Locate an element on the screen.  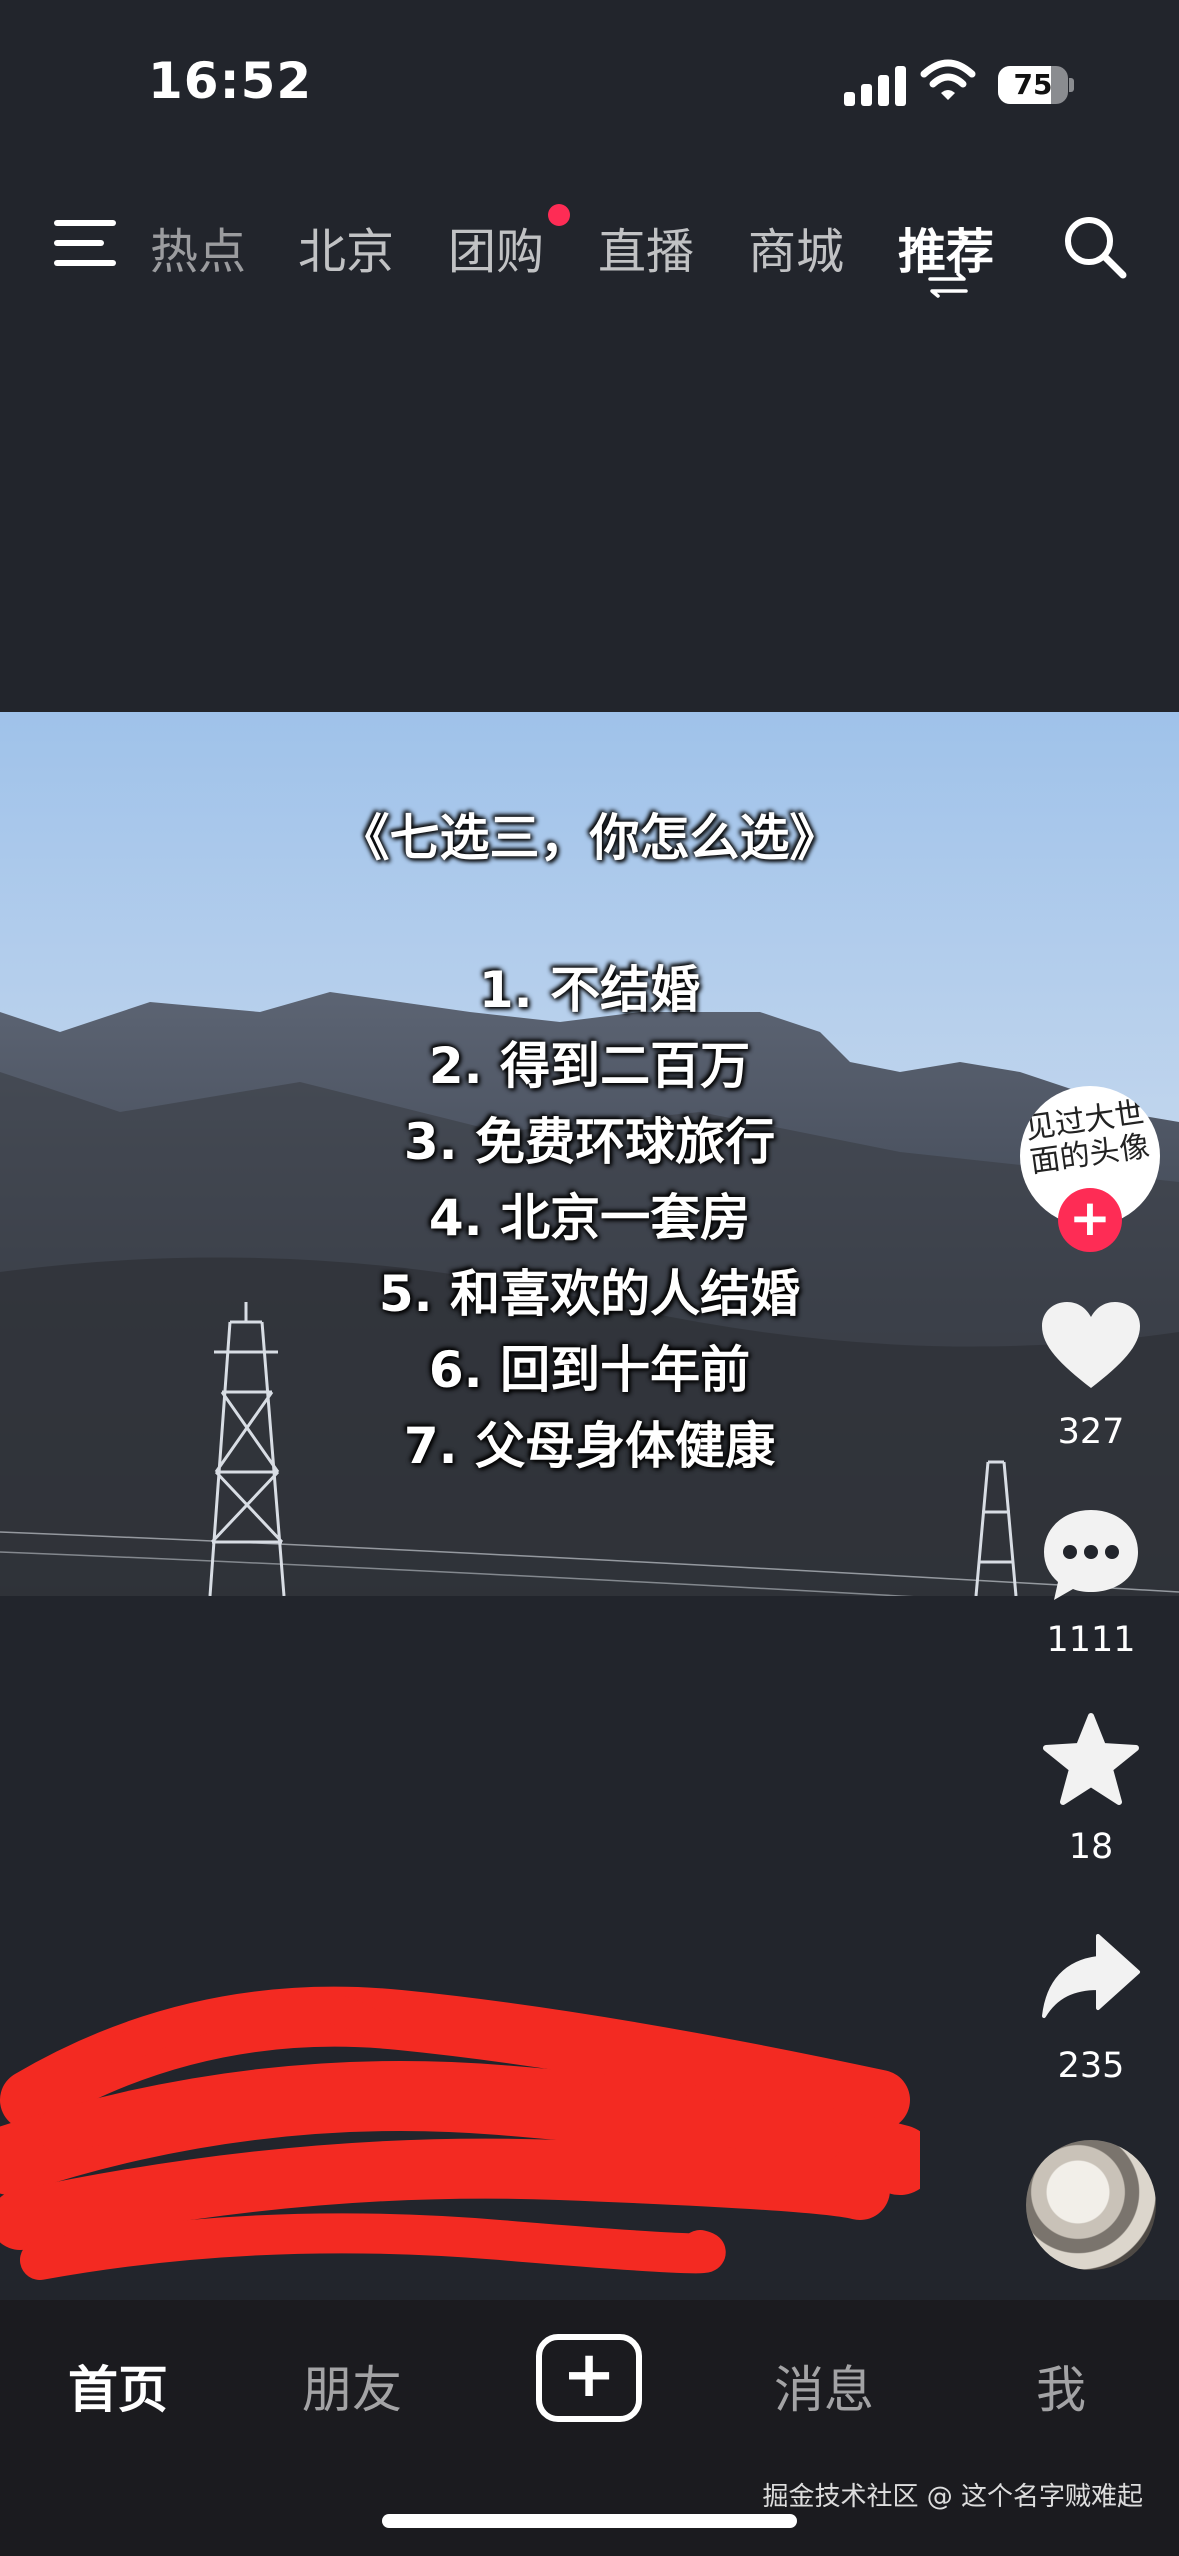
tab-hot: 热点 is located at coordinates (198, 247).